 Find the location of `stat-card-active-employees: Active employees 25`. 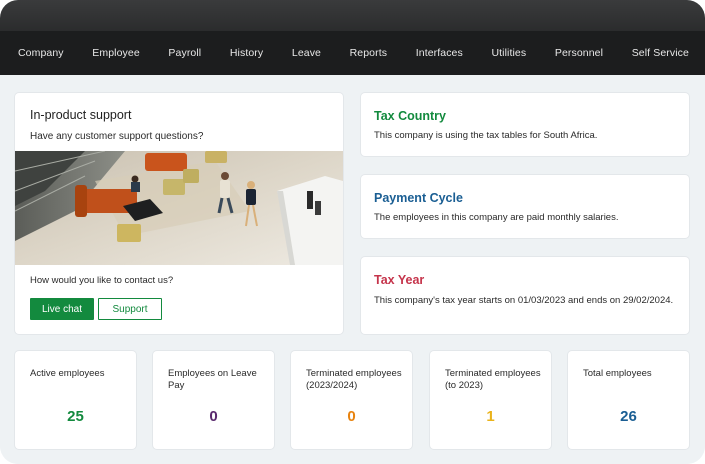

stat-card-active-employees: Active employees 25 is located at coordinates (75, 400).